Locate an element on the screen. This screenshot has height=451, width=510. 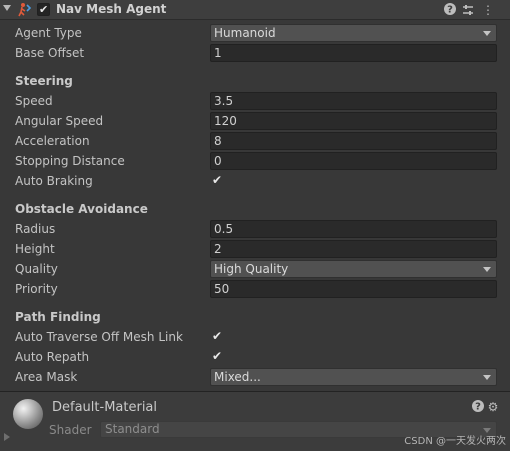
path-finding-header: Path Finding is located at coordinates (58, 317).